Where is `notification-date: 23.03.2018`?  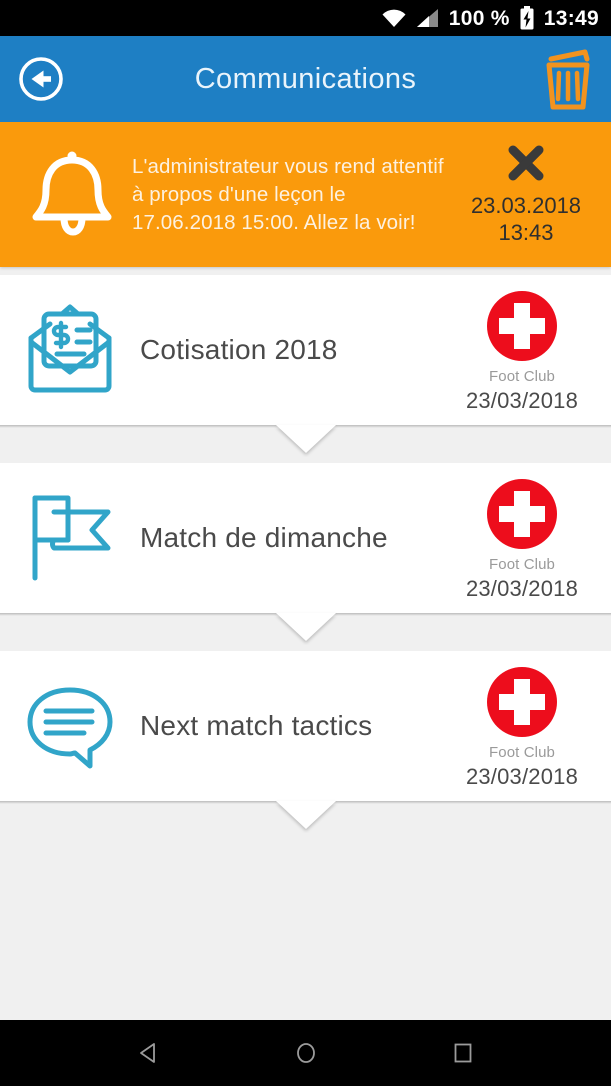
notification-date: 23.03.2018 is located at coordinates (526, 205).